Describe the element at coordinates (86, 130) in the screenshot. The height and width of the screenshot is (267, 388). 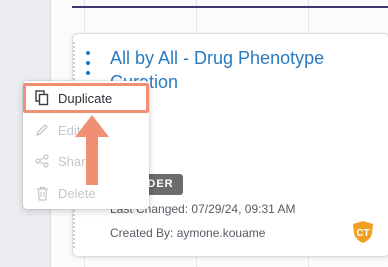
I see `menu-item-edit: Edit` at that location.